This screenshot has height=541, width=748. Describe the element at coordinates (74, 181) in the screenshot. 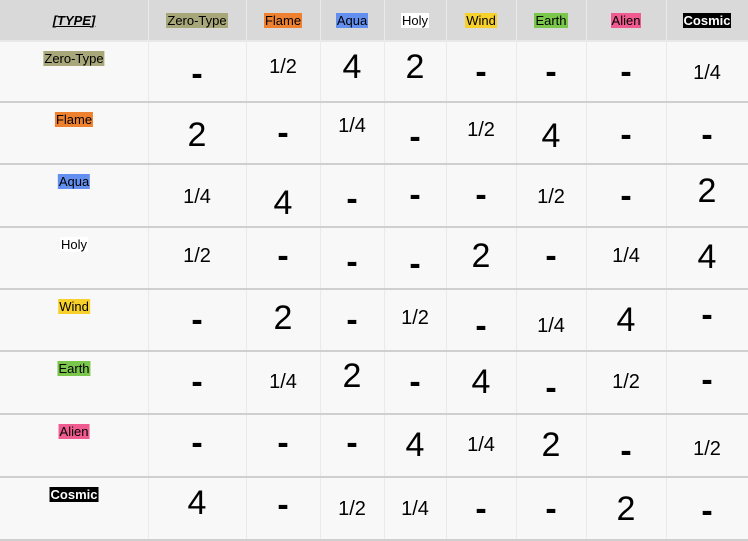

I see `row-header-type-badge: Aqua` at that location.